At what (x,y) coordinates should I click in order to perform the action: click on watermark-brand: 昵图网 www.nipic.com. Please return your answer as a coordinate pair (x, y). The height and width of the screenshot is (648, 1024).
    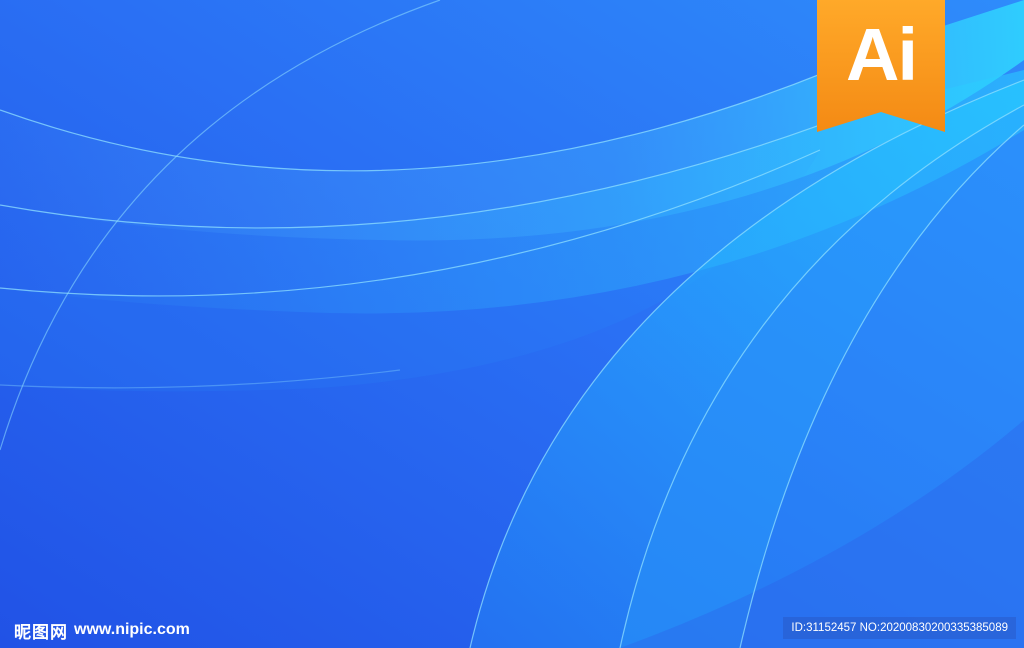
    Looking at the image, I should click on (102, 630).